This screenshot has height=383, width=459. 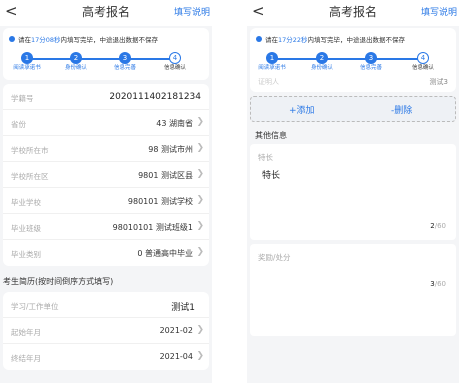 I want to click on field-value: 测试1, so click(x=183, y=308).